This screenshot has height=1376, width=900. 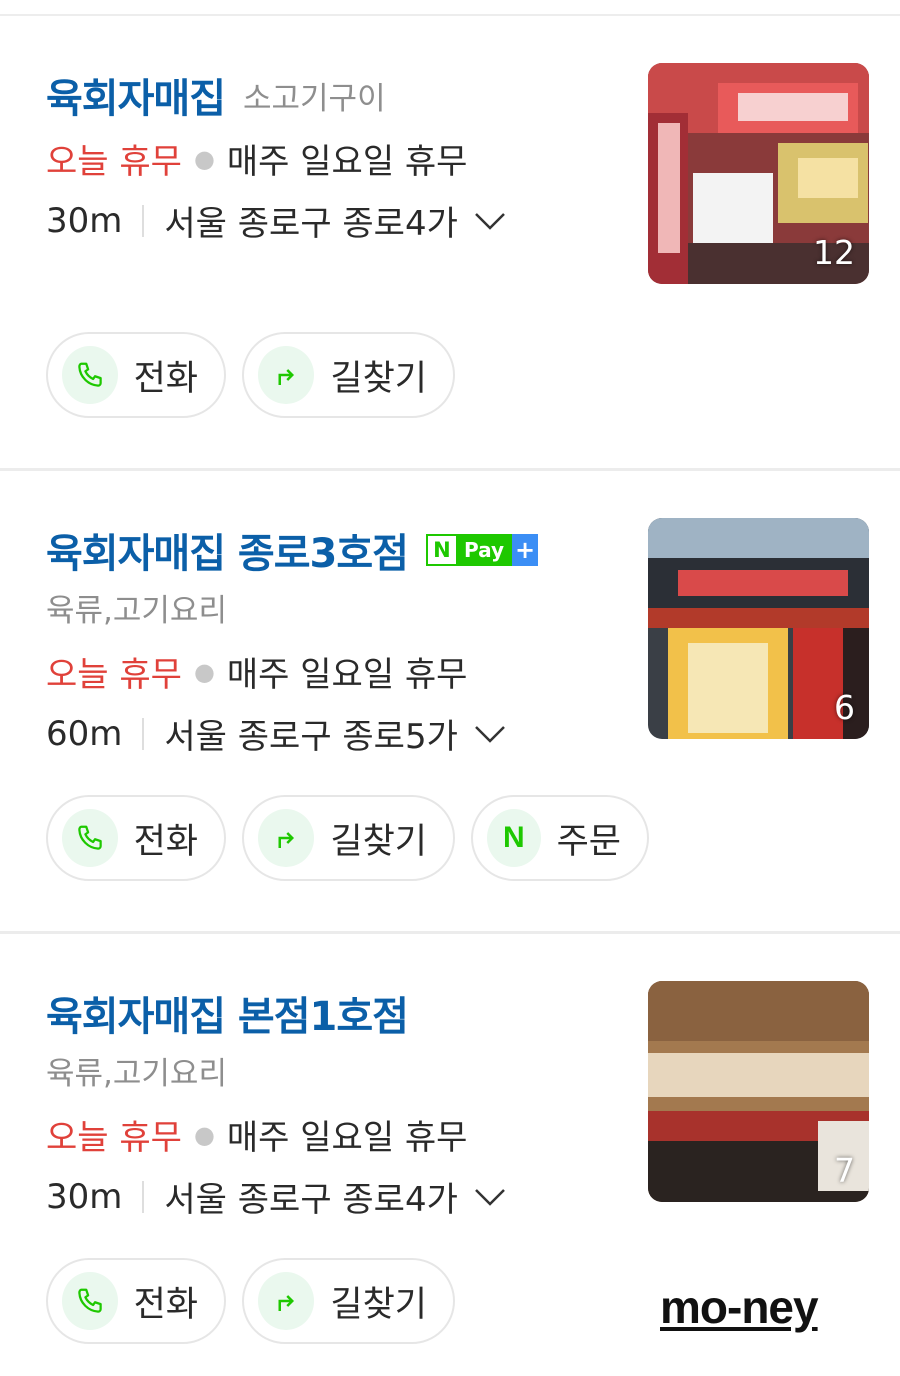 I want to click on place-name: 육회자매집 종로3호점, so click(x=227, y=550).